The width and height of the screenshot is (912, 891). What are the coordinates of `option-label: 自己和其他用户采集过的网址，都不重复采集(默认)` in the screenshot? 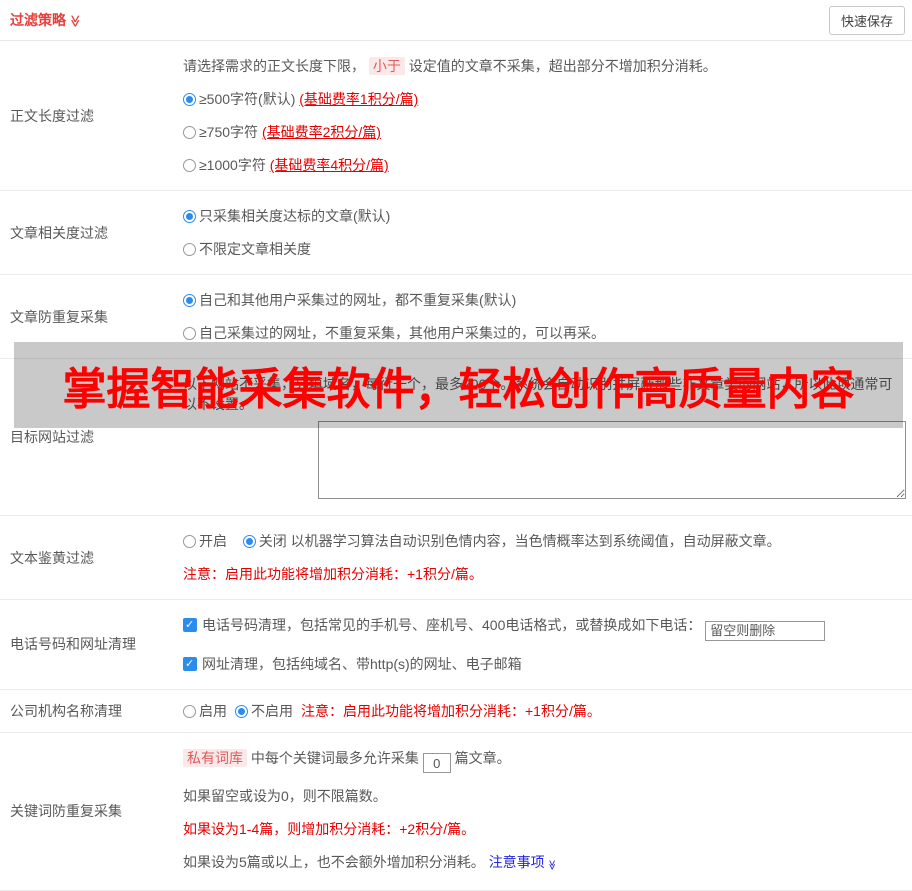 It's located at (357, 300).